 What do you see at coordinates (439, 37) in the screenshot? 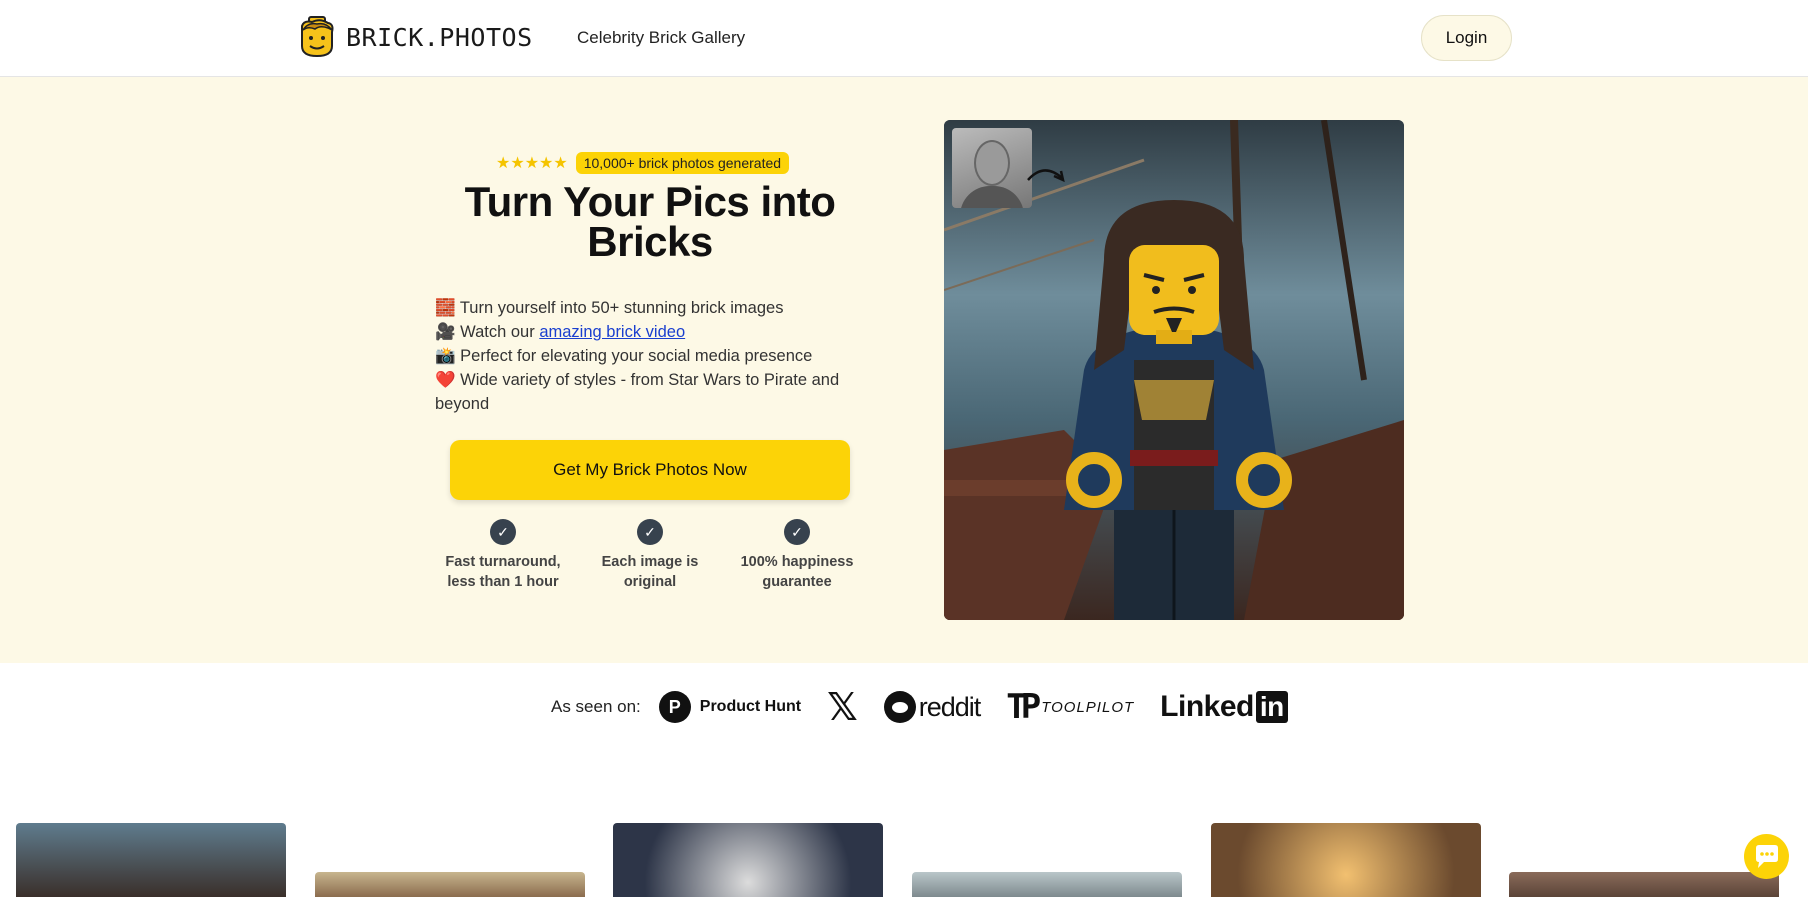
I see `brand-name: BRICK.PHOTOS` at bounding box center [439, 37].